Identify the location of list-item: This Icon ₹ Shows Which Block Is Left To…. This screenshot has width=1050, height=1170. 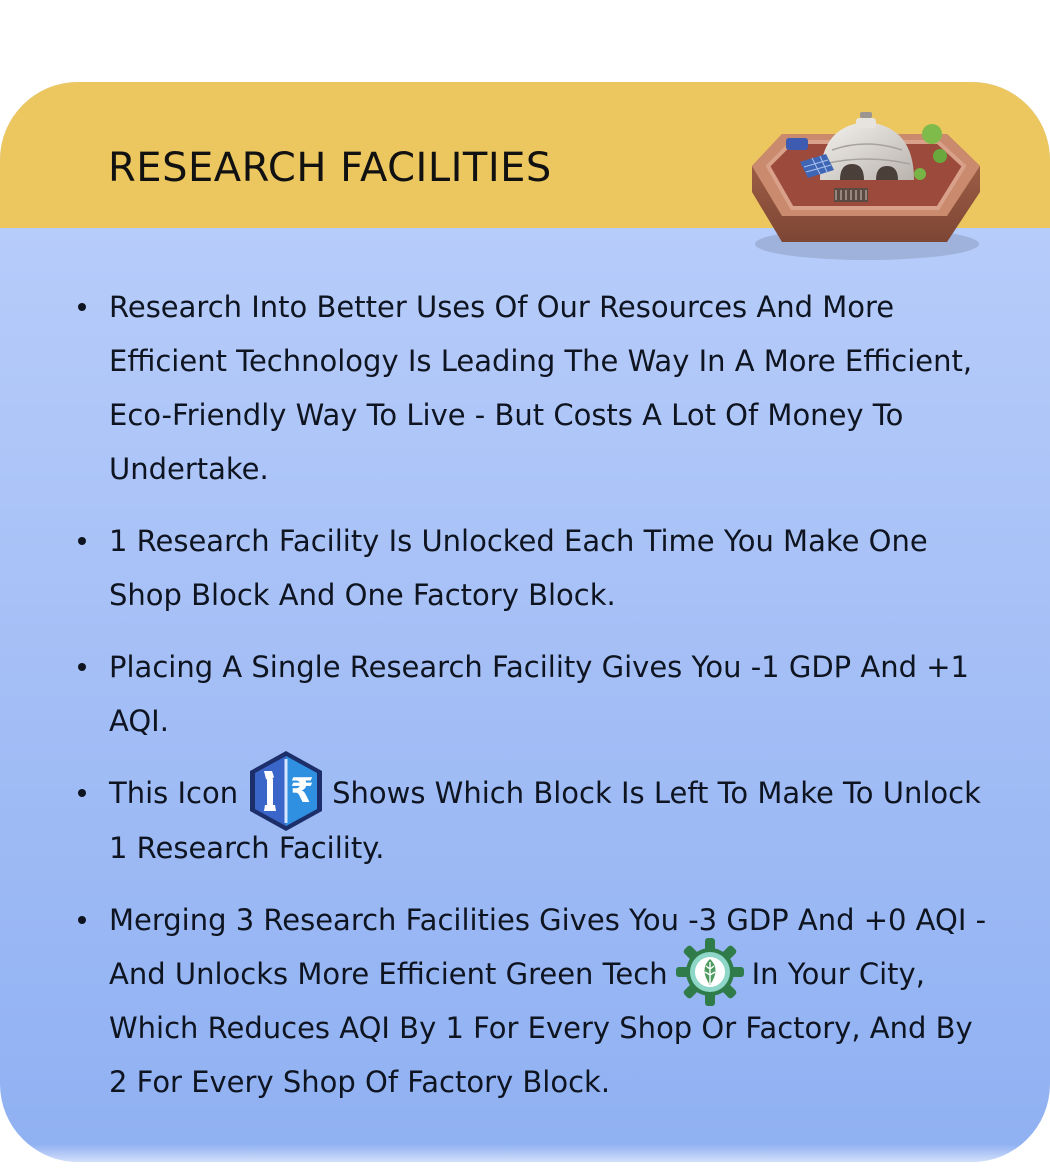
(535, 813).